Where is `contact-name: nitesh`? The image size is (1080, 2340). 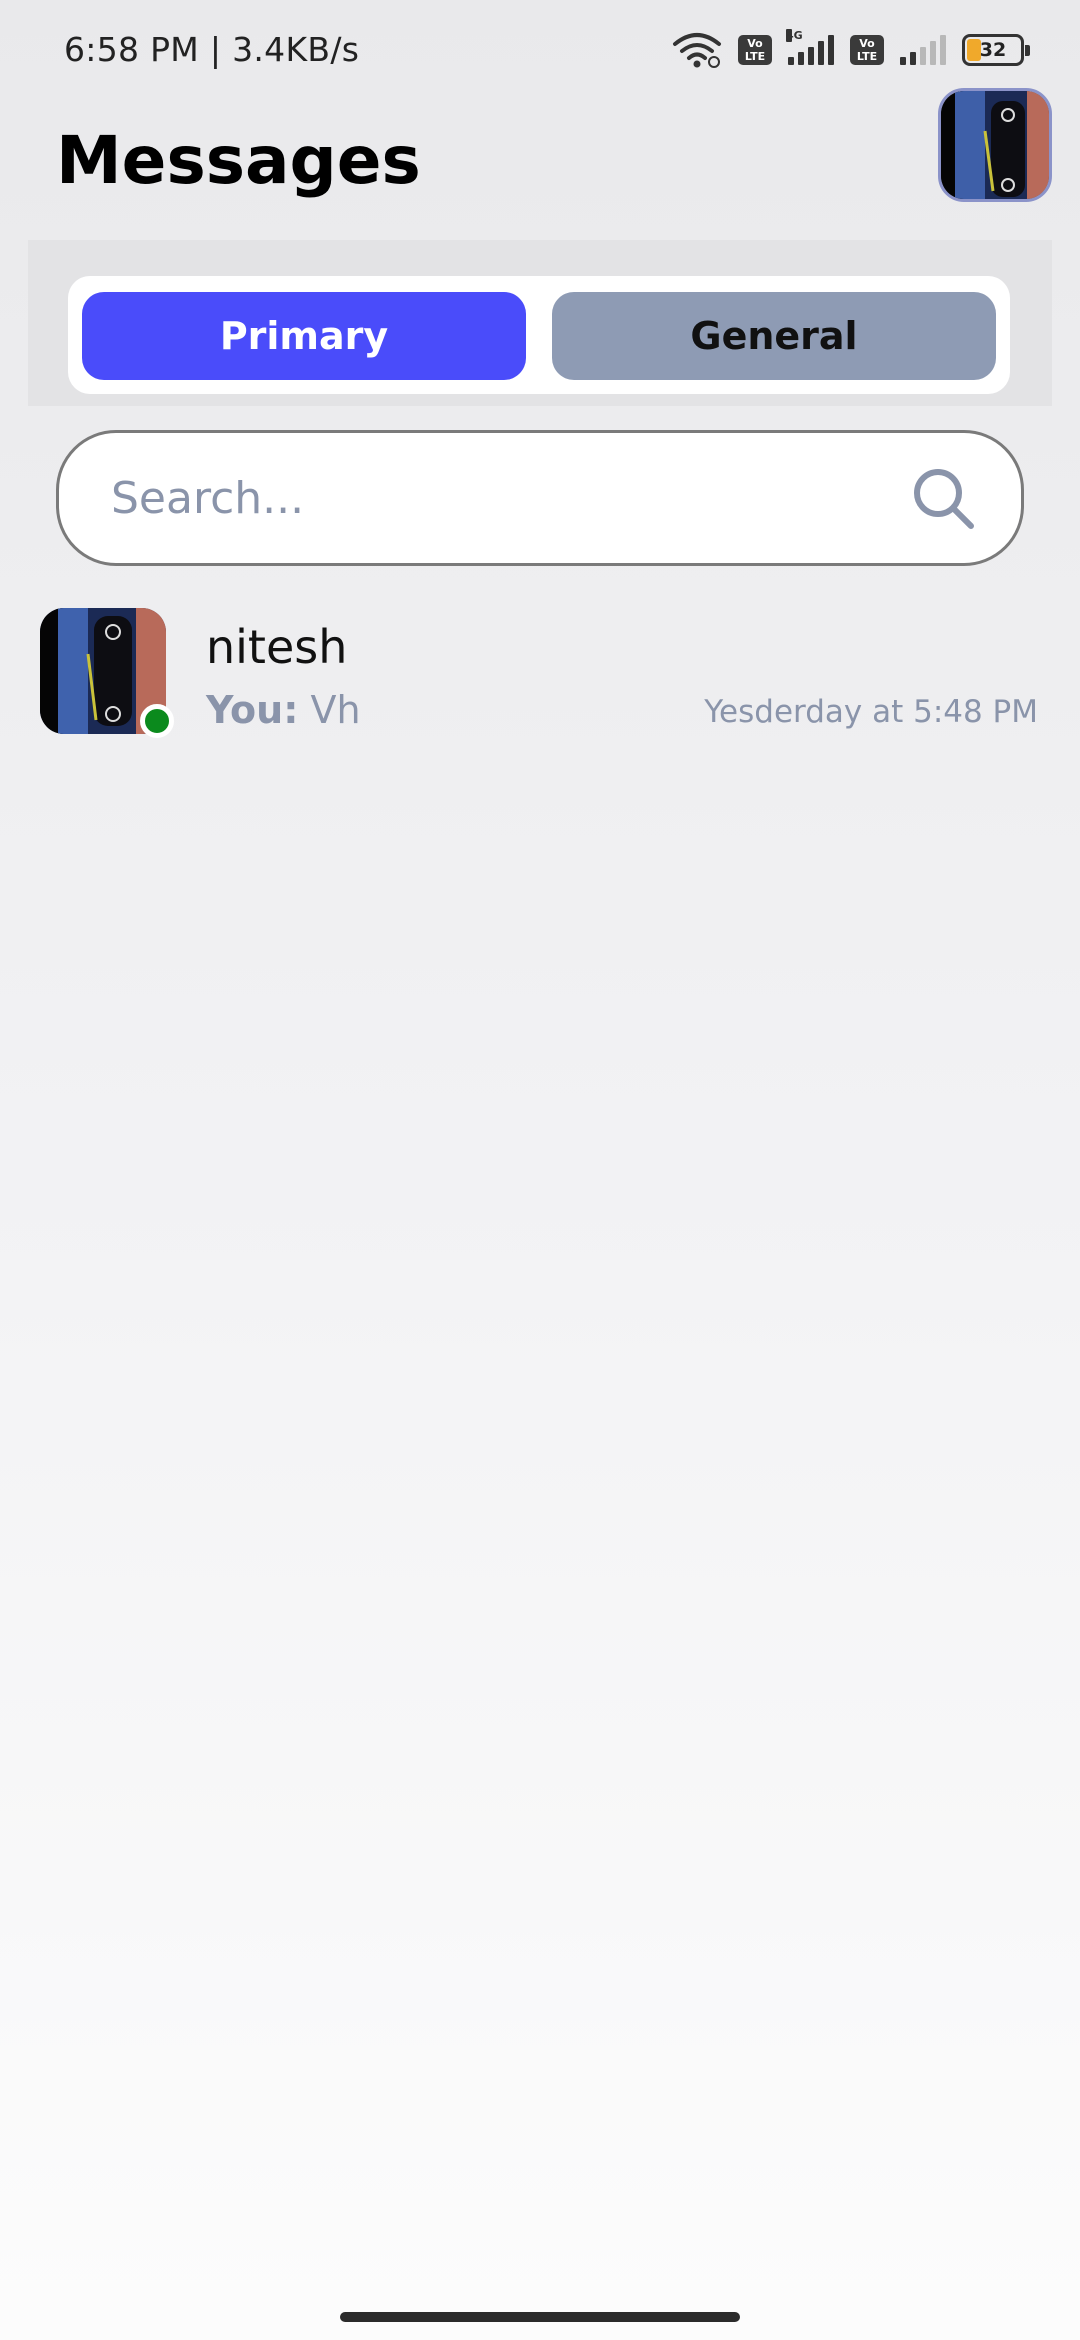 contact-name: nitesh is located at coordinates (277, 647).